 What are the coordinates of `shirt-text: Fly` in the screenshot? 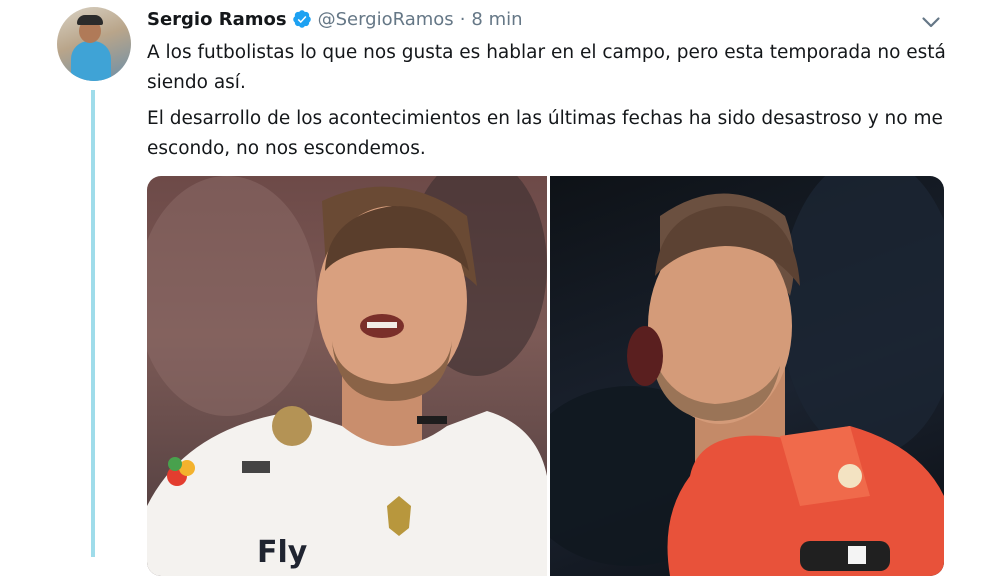 It's located at (282, 552).